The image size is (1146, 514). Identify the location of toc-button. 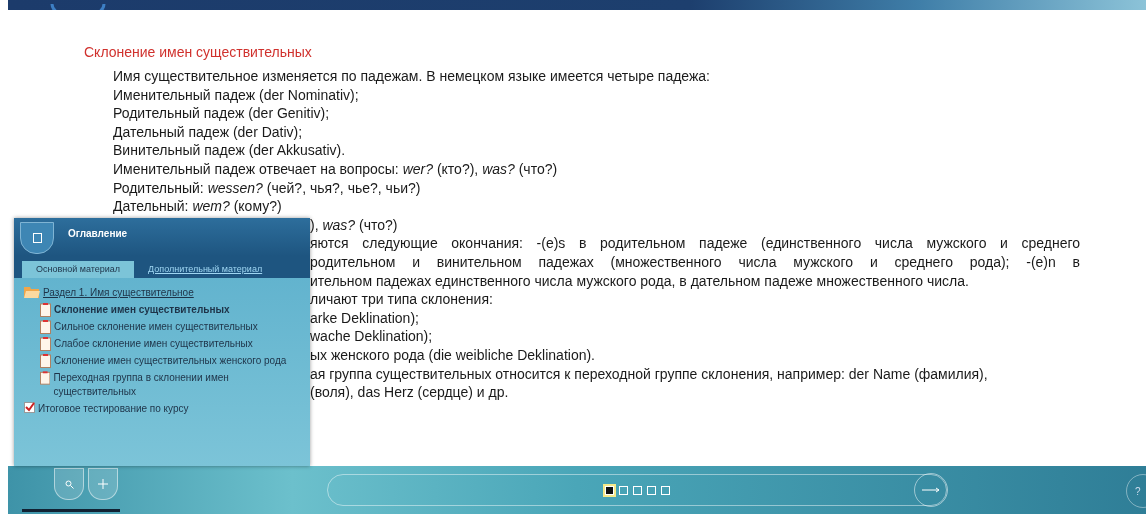
(37, 238).